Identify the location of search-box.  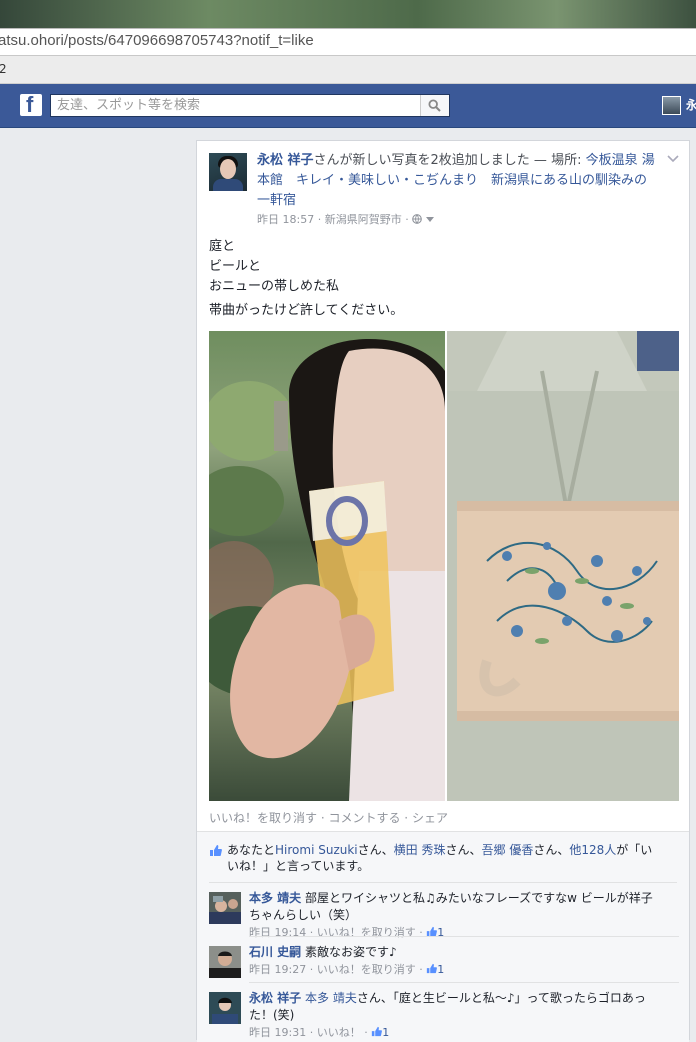
(250, 105).